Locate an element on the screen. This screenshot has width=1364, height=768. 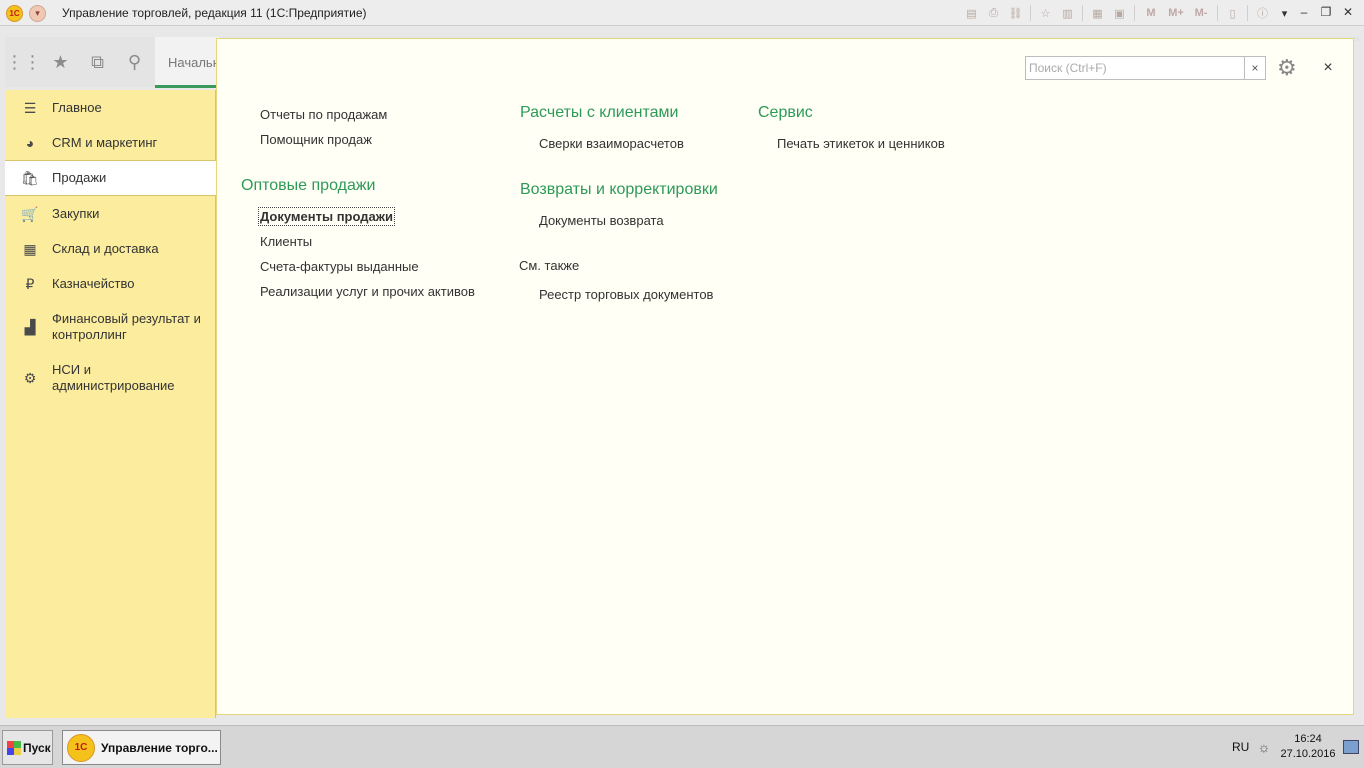
group-title-settlements: Расчеты с клиентами is located at coordinates (599, 112).